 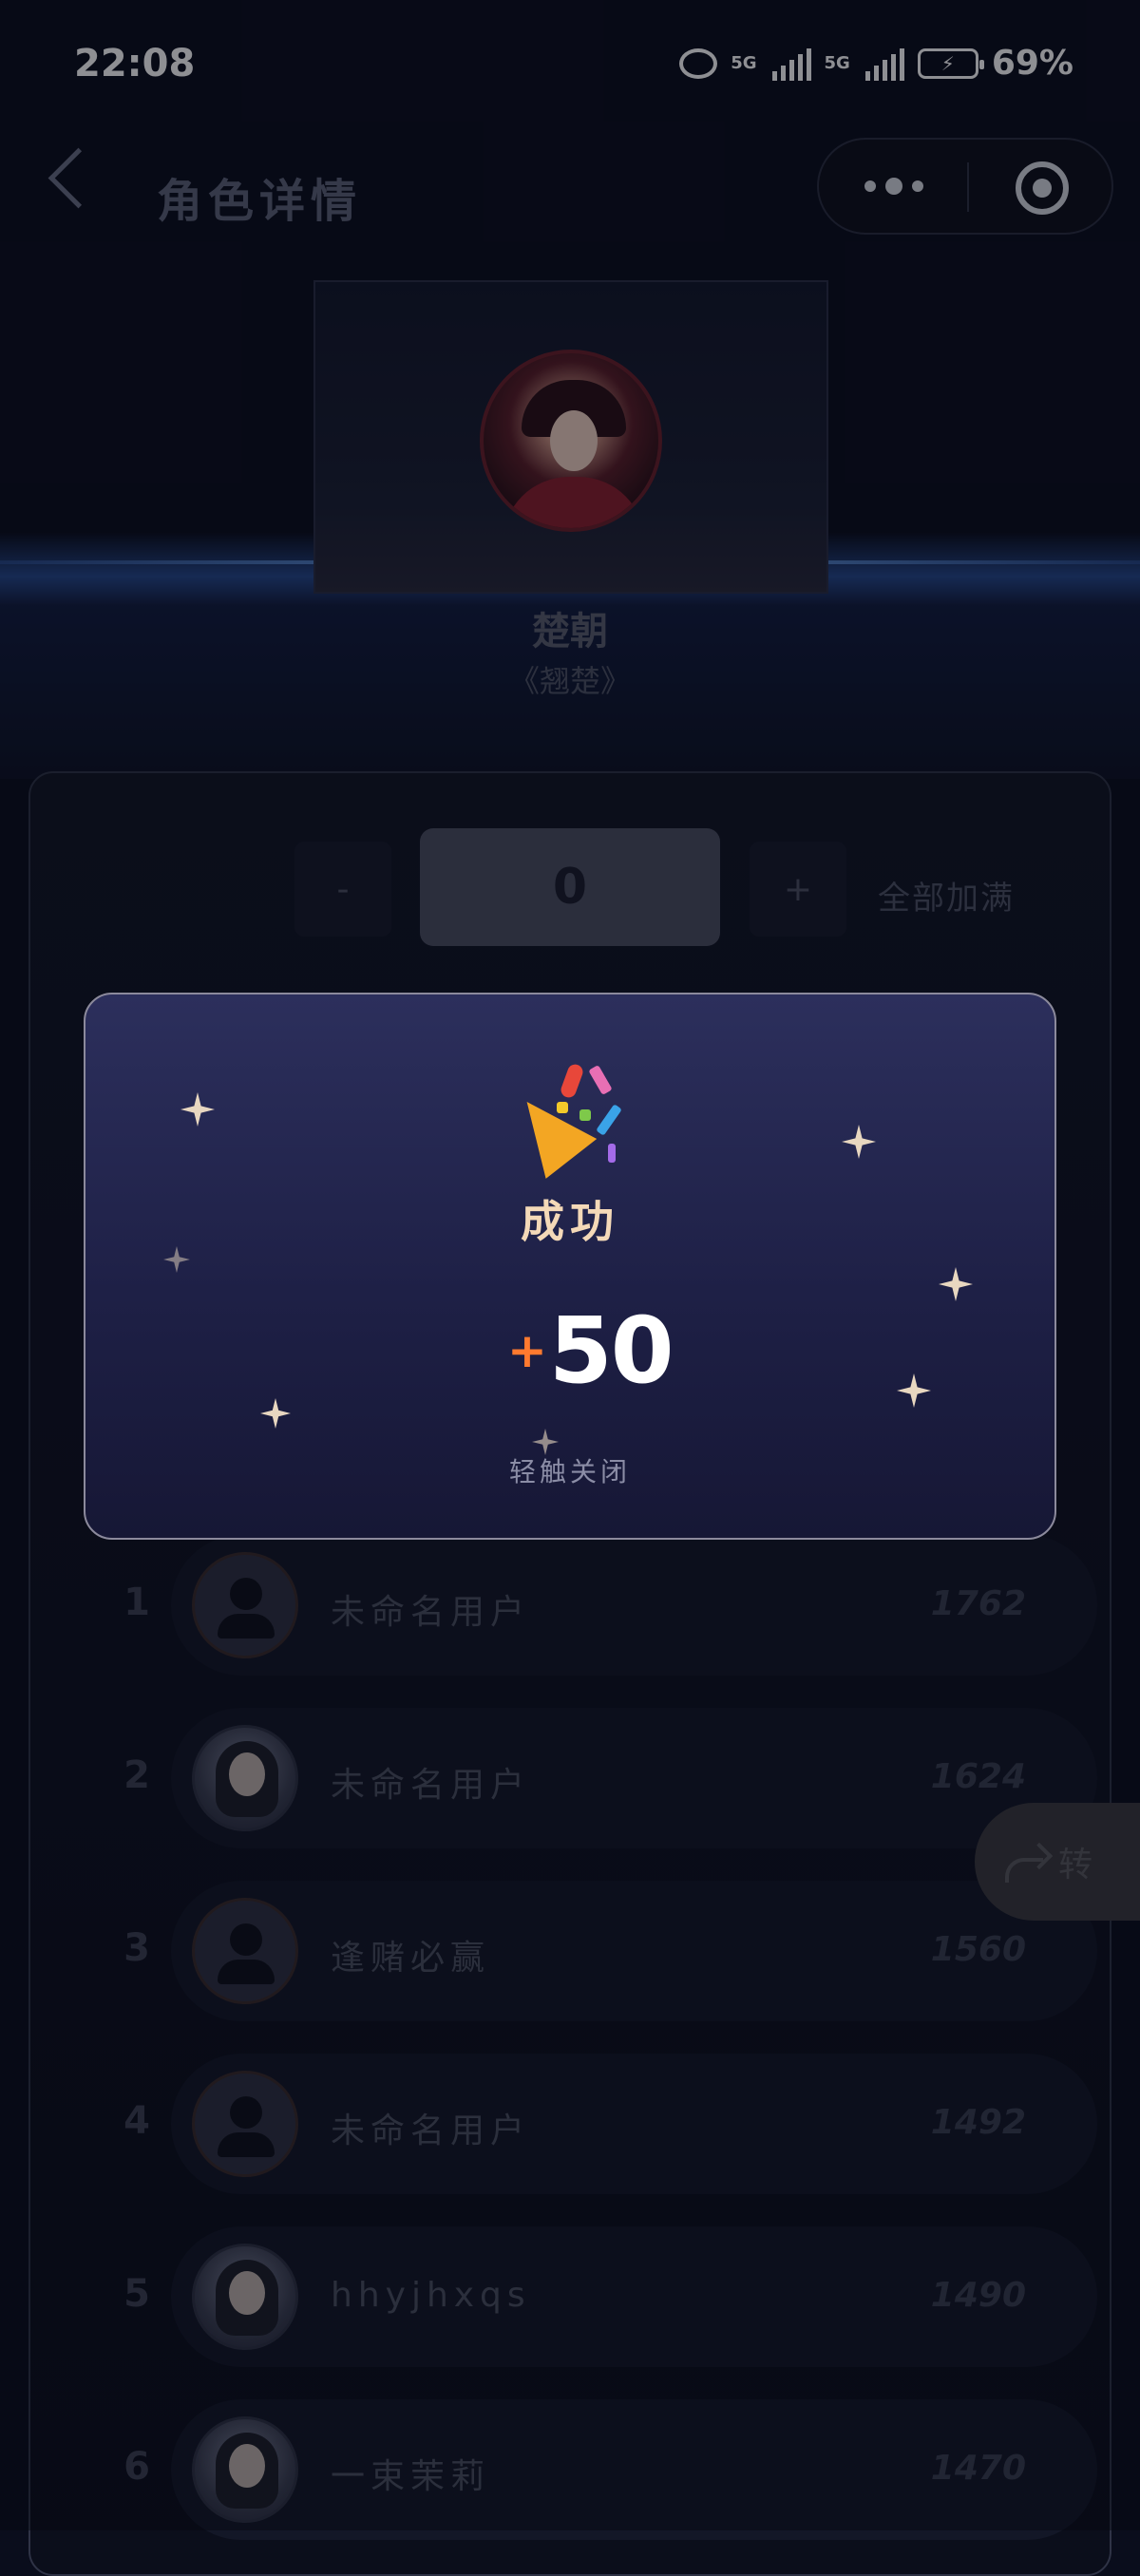 What do you see at coordinates (527, 1350) in the screenshot?
I see `points-plus-sign: +` at bounding box center [527, 1350].